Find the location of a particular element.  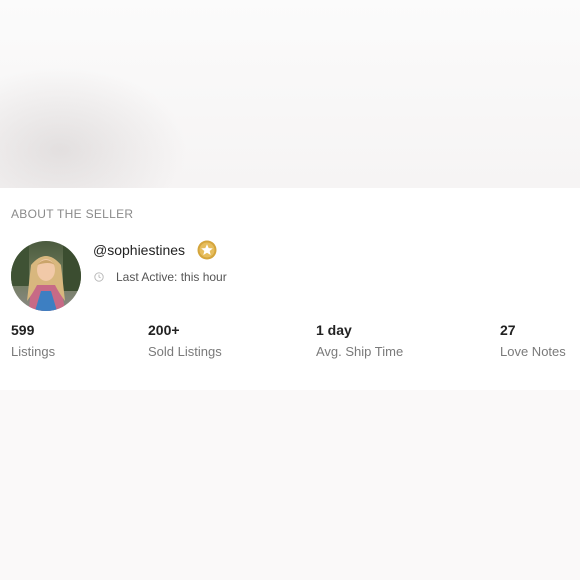

stat-listings: 599 Listings is located at coordinates (33, 340).